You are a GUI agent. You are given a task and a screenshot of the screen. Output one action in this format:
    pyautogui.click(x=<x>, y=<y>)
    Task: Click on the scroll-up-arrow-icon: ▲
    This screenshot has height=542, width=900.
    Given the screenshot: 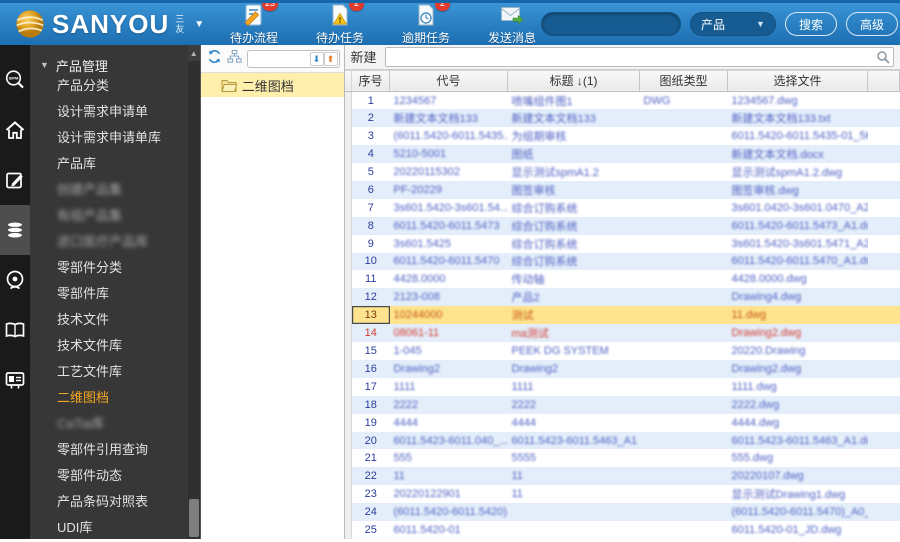 What is the action you would take?
    pyautogui.click(x=193, y=53)
    